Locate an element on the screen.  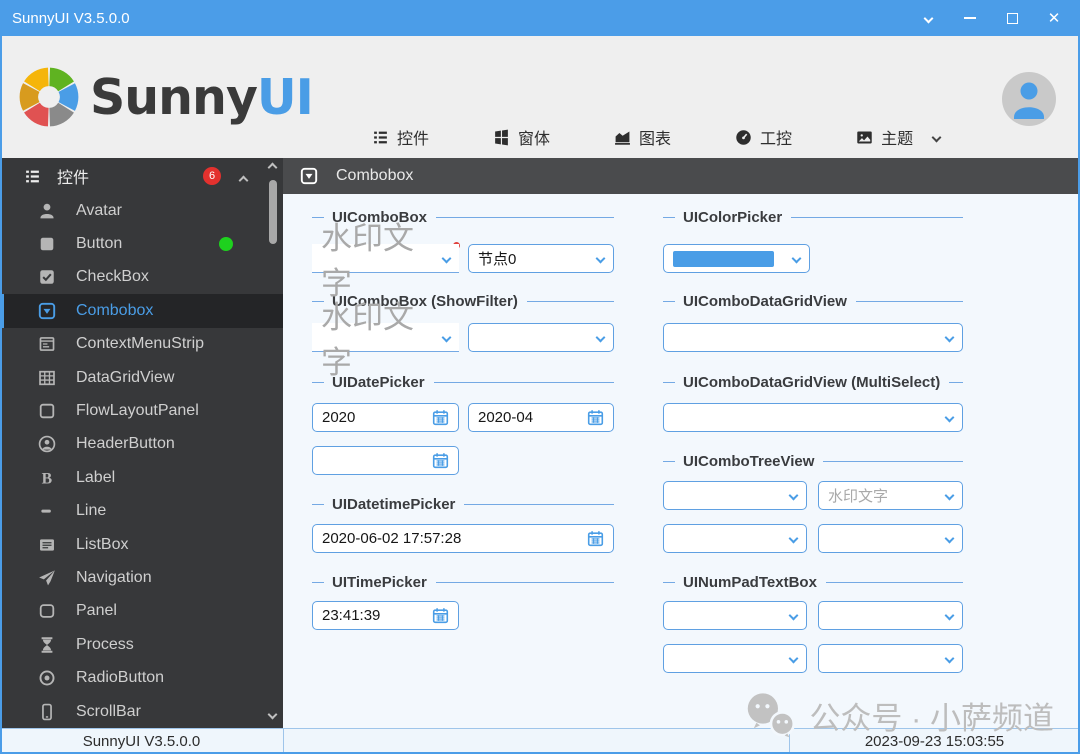
sidebar-item-line: Line is located at coordinates (141, 511).